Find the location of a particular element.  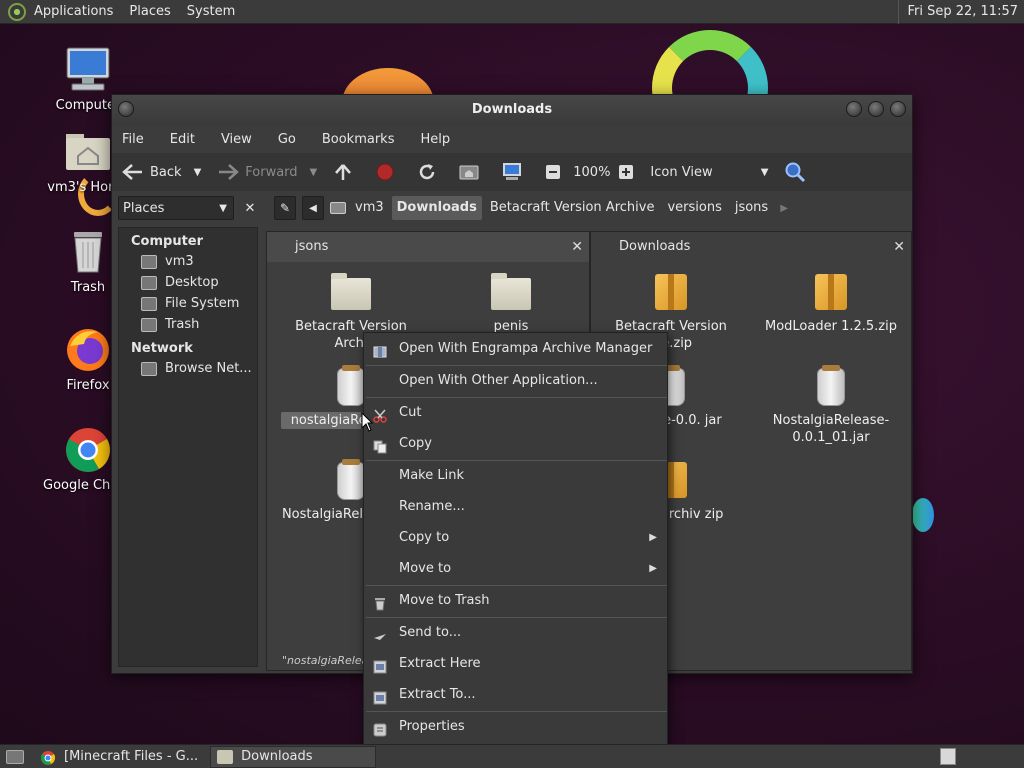

bottom-panel: [Minecraft Files - G... Downloads is located at coordinates (512, 756).